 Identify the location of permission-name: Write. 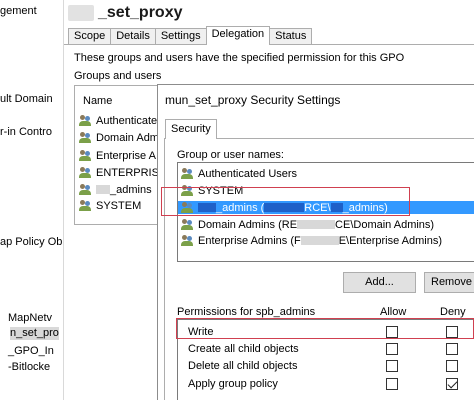
(201, 332).